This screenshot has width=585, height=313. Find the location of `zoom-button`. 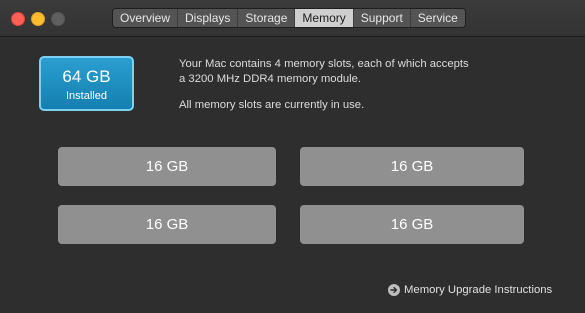

zoom-button is located at coordinates (58, 19).